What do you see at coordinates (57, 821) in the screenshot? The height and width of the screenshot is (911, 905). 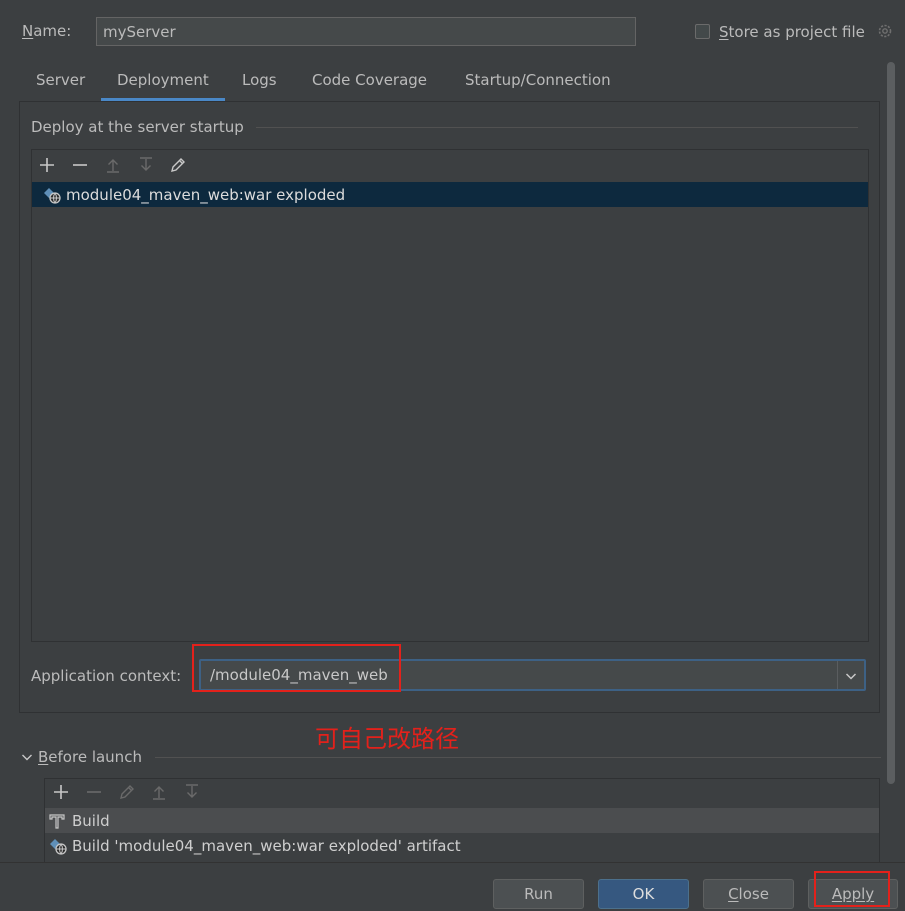 I see `build-icon` at bounding box center [57, 821].